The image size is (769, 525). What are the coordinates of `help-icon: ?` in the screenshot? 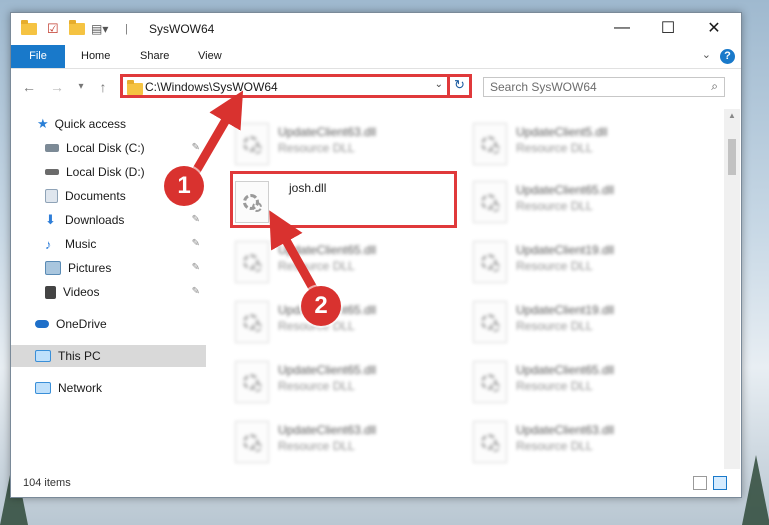 It's located at (727, 56).